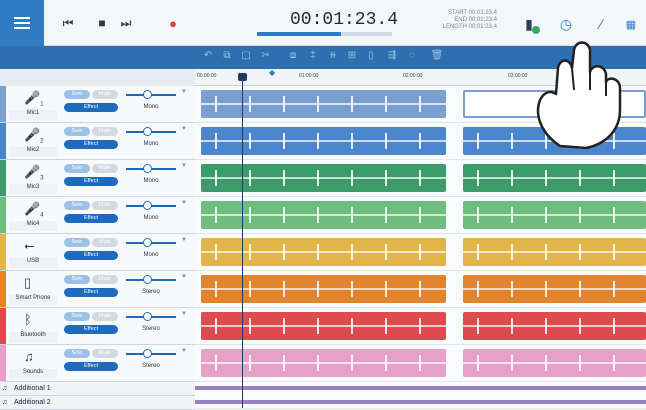 The width and height of the screenshot is (646, 410). I want to click on playhead, so click(242, 241).